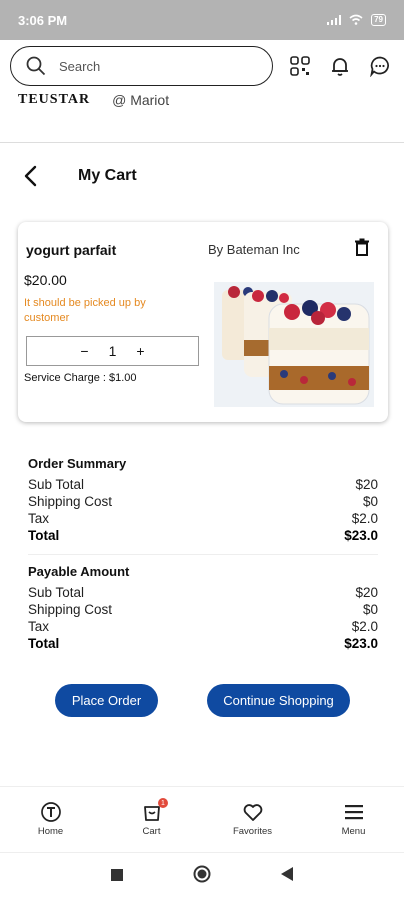 The image size is (404, 900). What do you see at coordinates (151, 819) in the screenshot?
I see `tab-cart: 1 Cart` at bounding box center [151, 819].